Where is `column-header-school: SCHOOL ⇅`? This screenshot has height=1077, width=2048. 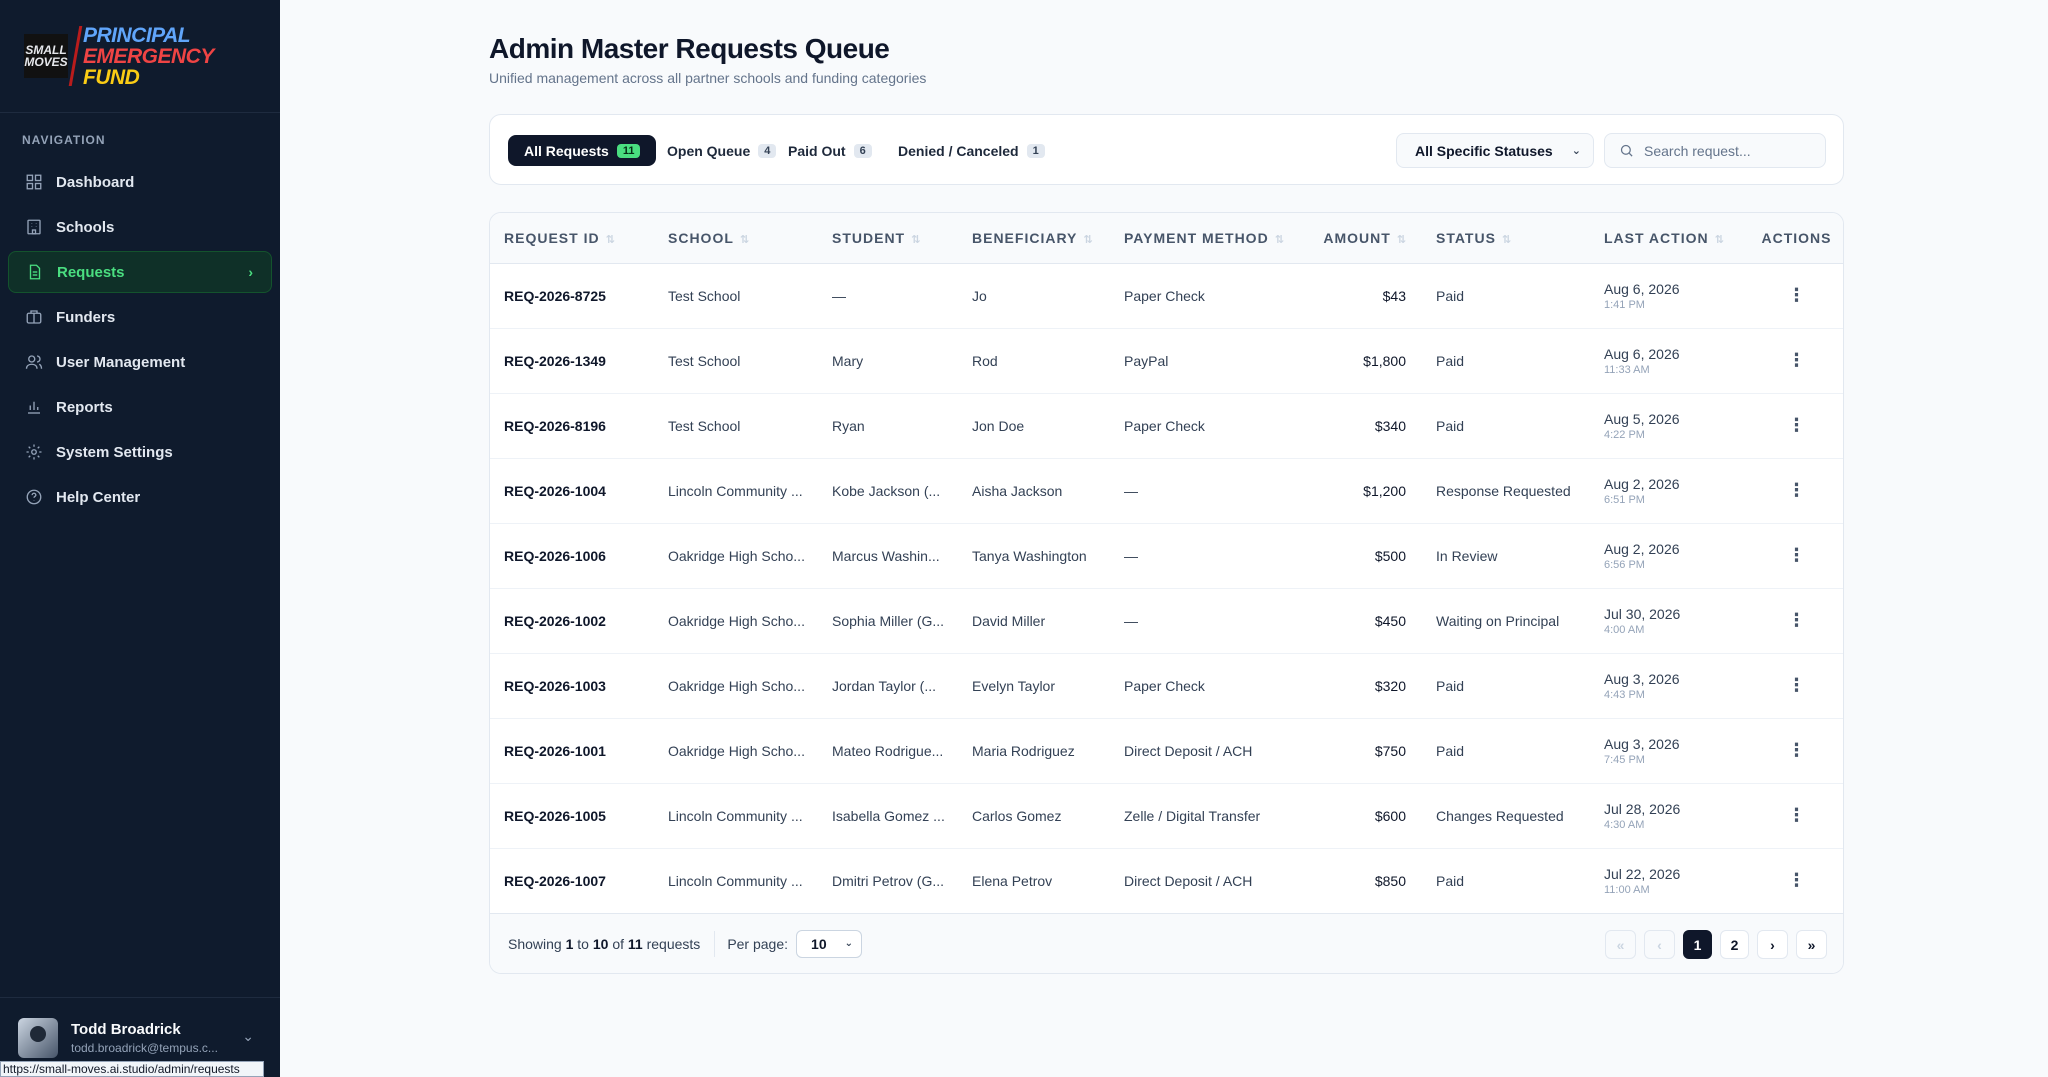 column-header-school: SCHOOL ⇅ is located at coordinates (736, 238).